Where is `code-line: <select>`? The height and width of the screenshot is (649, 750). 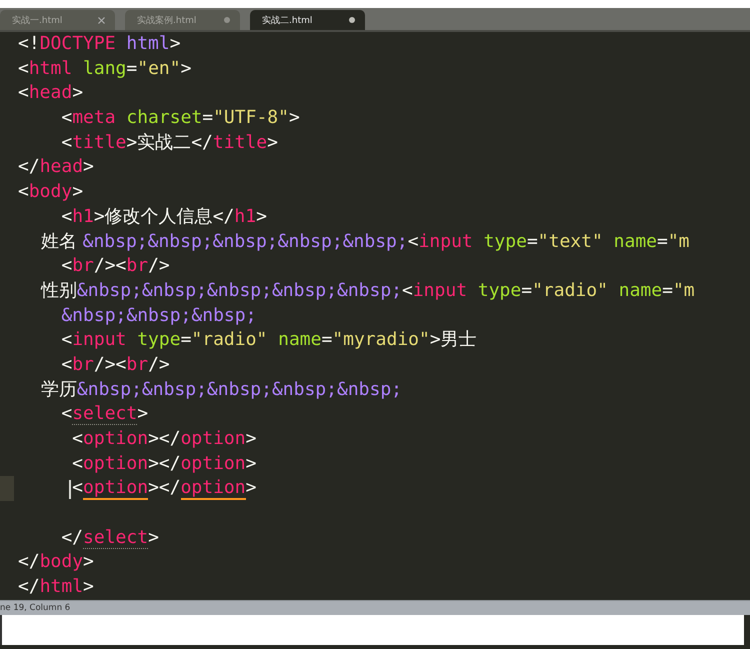
code-line: <select> is located at coordinates (104, 414).